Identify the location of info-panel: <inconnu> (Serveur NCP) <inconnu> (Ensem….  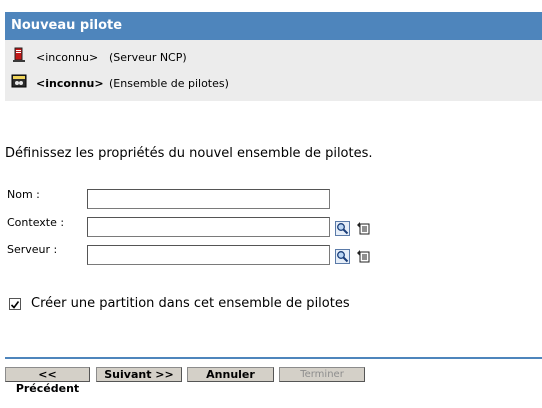
(273, 70).